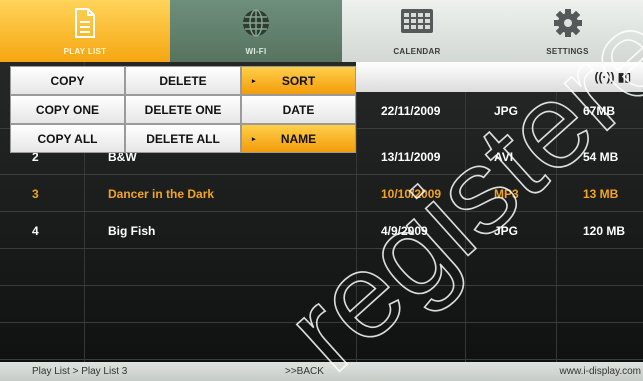 This screenshot has width=643, height=381. What do you see at coordinates (132, 231) in the screenshot?
I see `row-title: Big Fish` at bounding box center [132, 231].